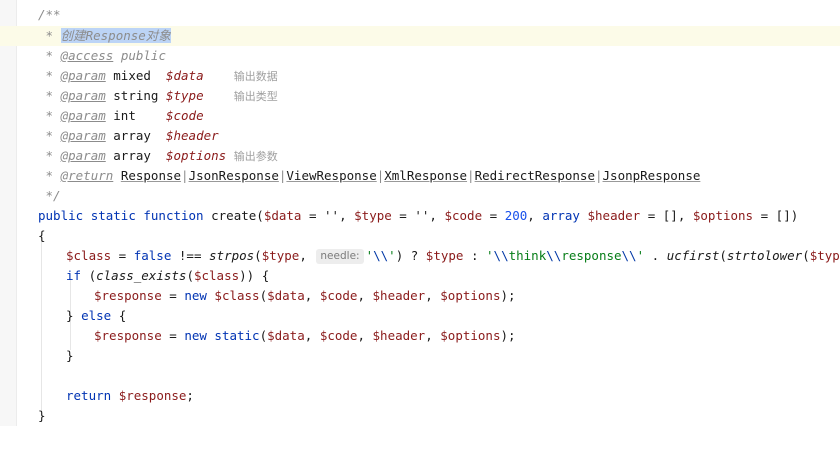 This screenshot has width=840, height=466. Describe the element at coordinates (776, 215) in the screenshot. I see `punct: = [])` at that location.